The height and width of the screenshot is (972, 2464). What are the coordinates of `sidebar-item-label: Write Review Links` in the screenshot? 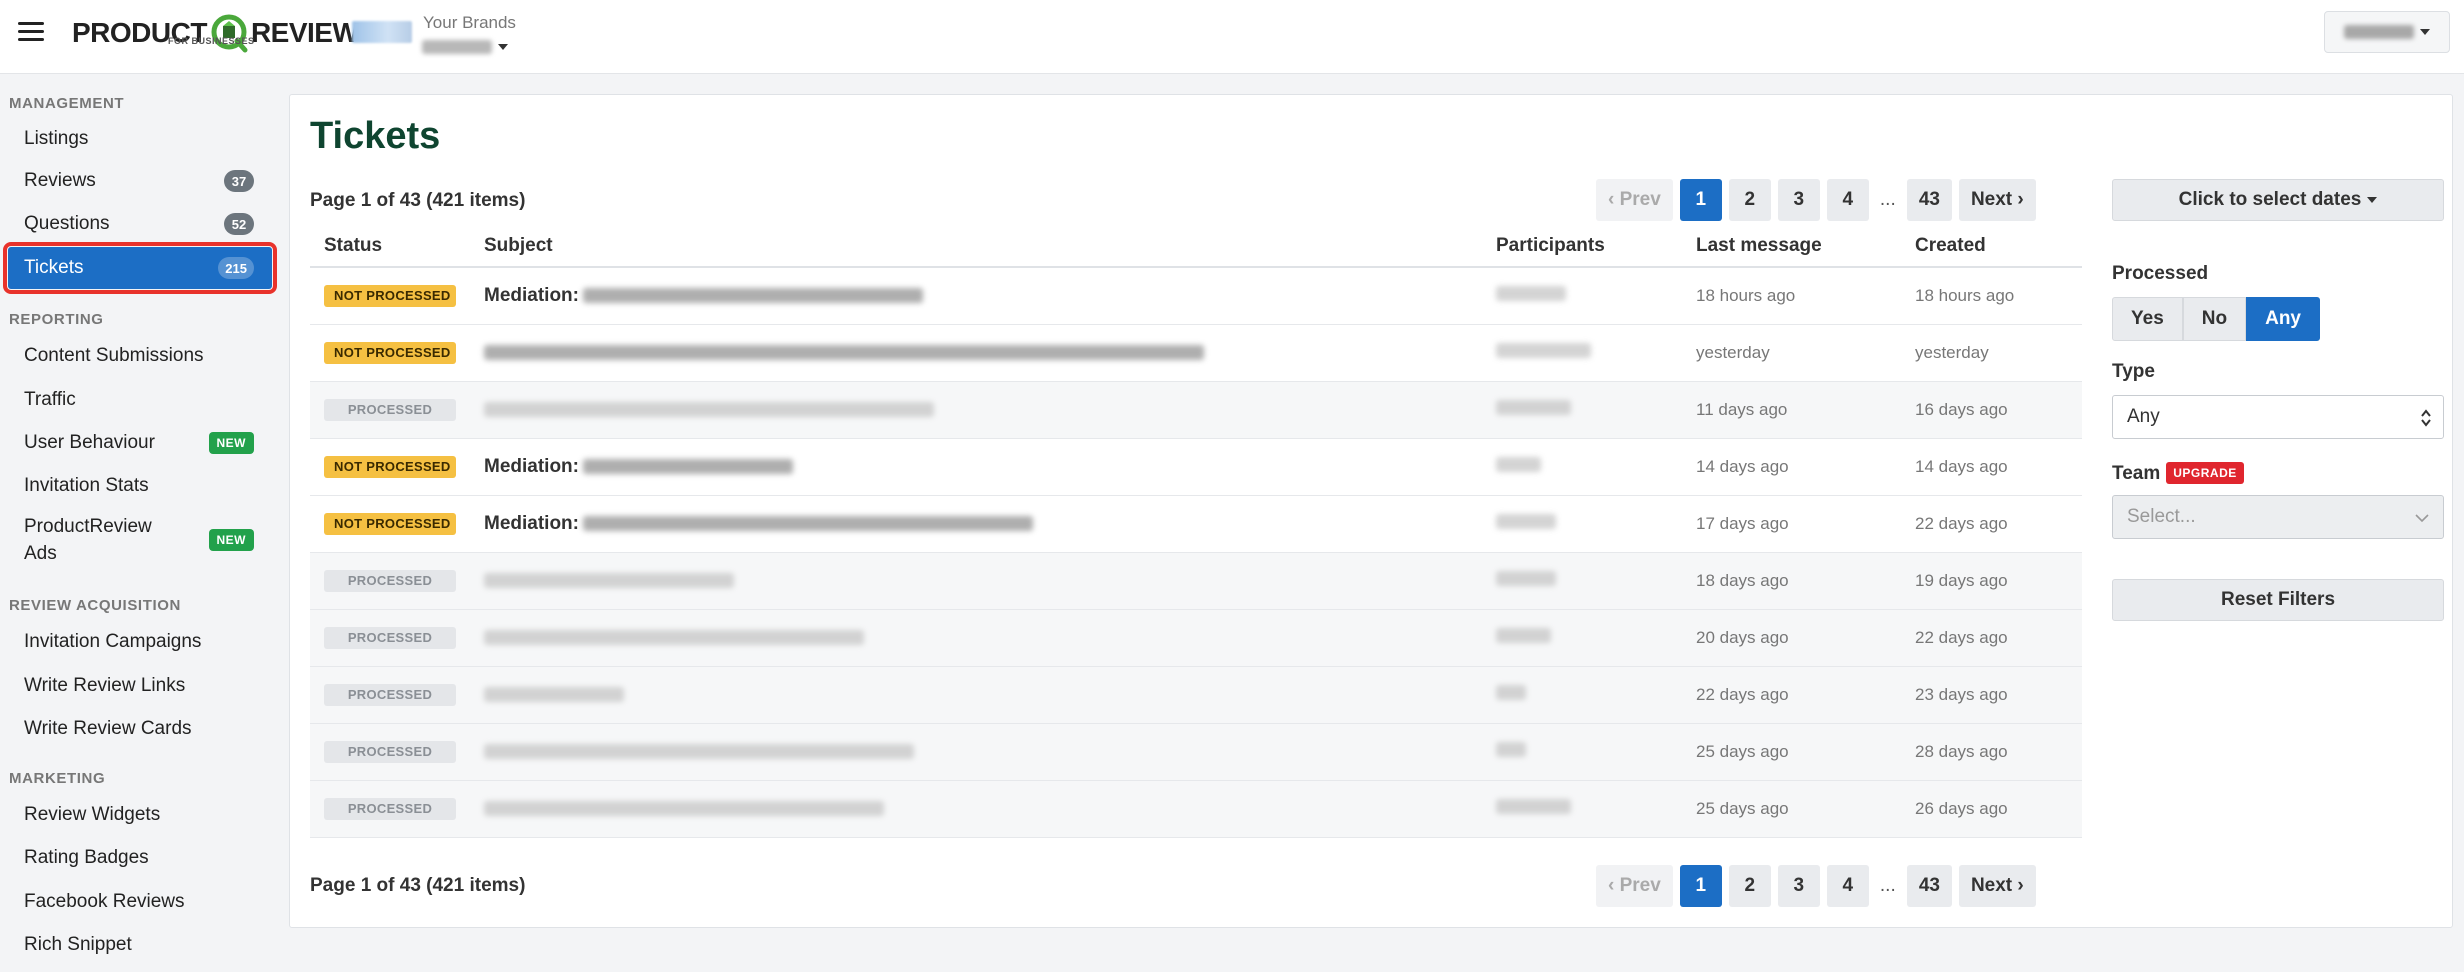 It's located at (105, 685).